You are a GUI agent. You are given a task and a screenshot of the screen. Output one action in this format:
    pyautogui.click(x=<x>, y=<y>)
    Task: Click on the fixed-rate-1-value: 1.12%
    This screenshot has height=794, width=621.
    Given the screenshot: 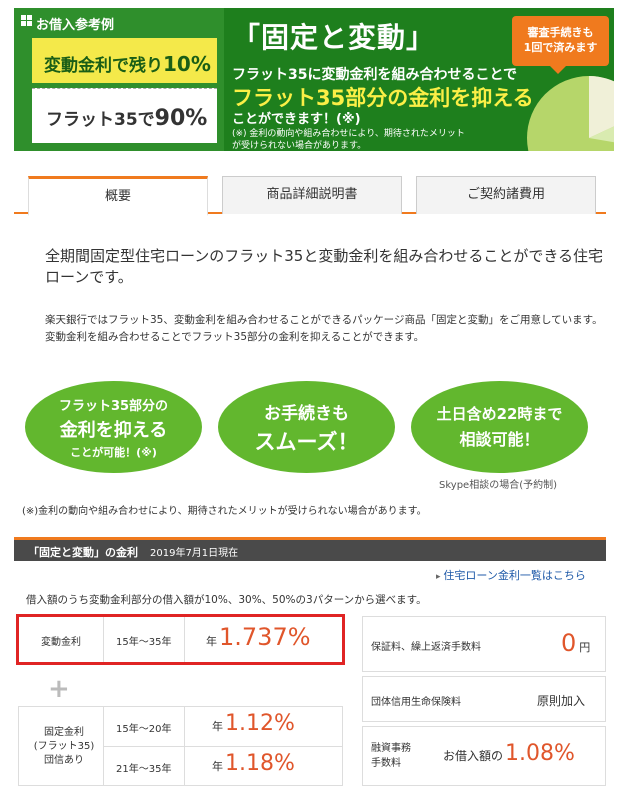 What is the action you would take?
    pyautogui.click(x=260, y=723)
    